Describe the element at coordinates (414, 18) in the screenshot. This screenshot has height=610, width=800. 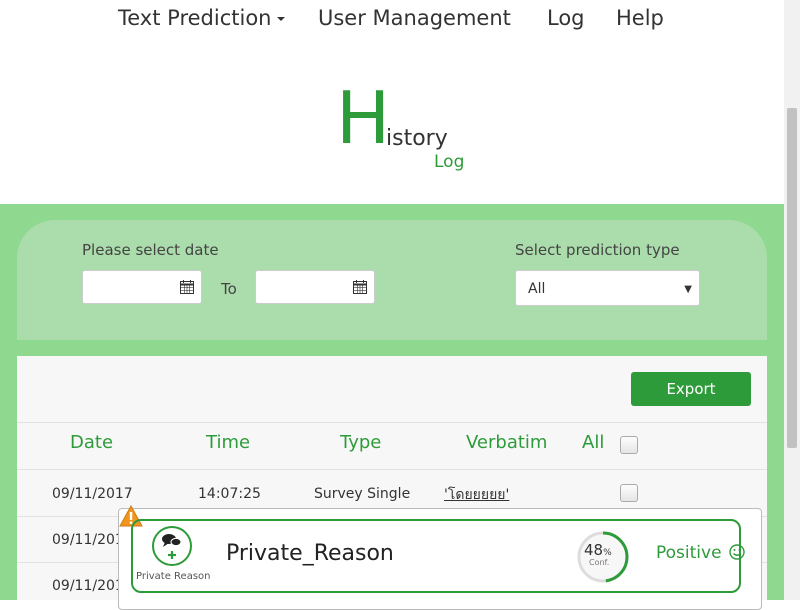
I see `nav-user-management: User Management` at that location.